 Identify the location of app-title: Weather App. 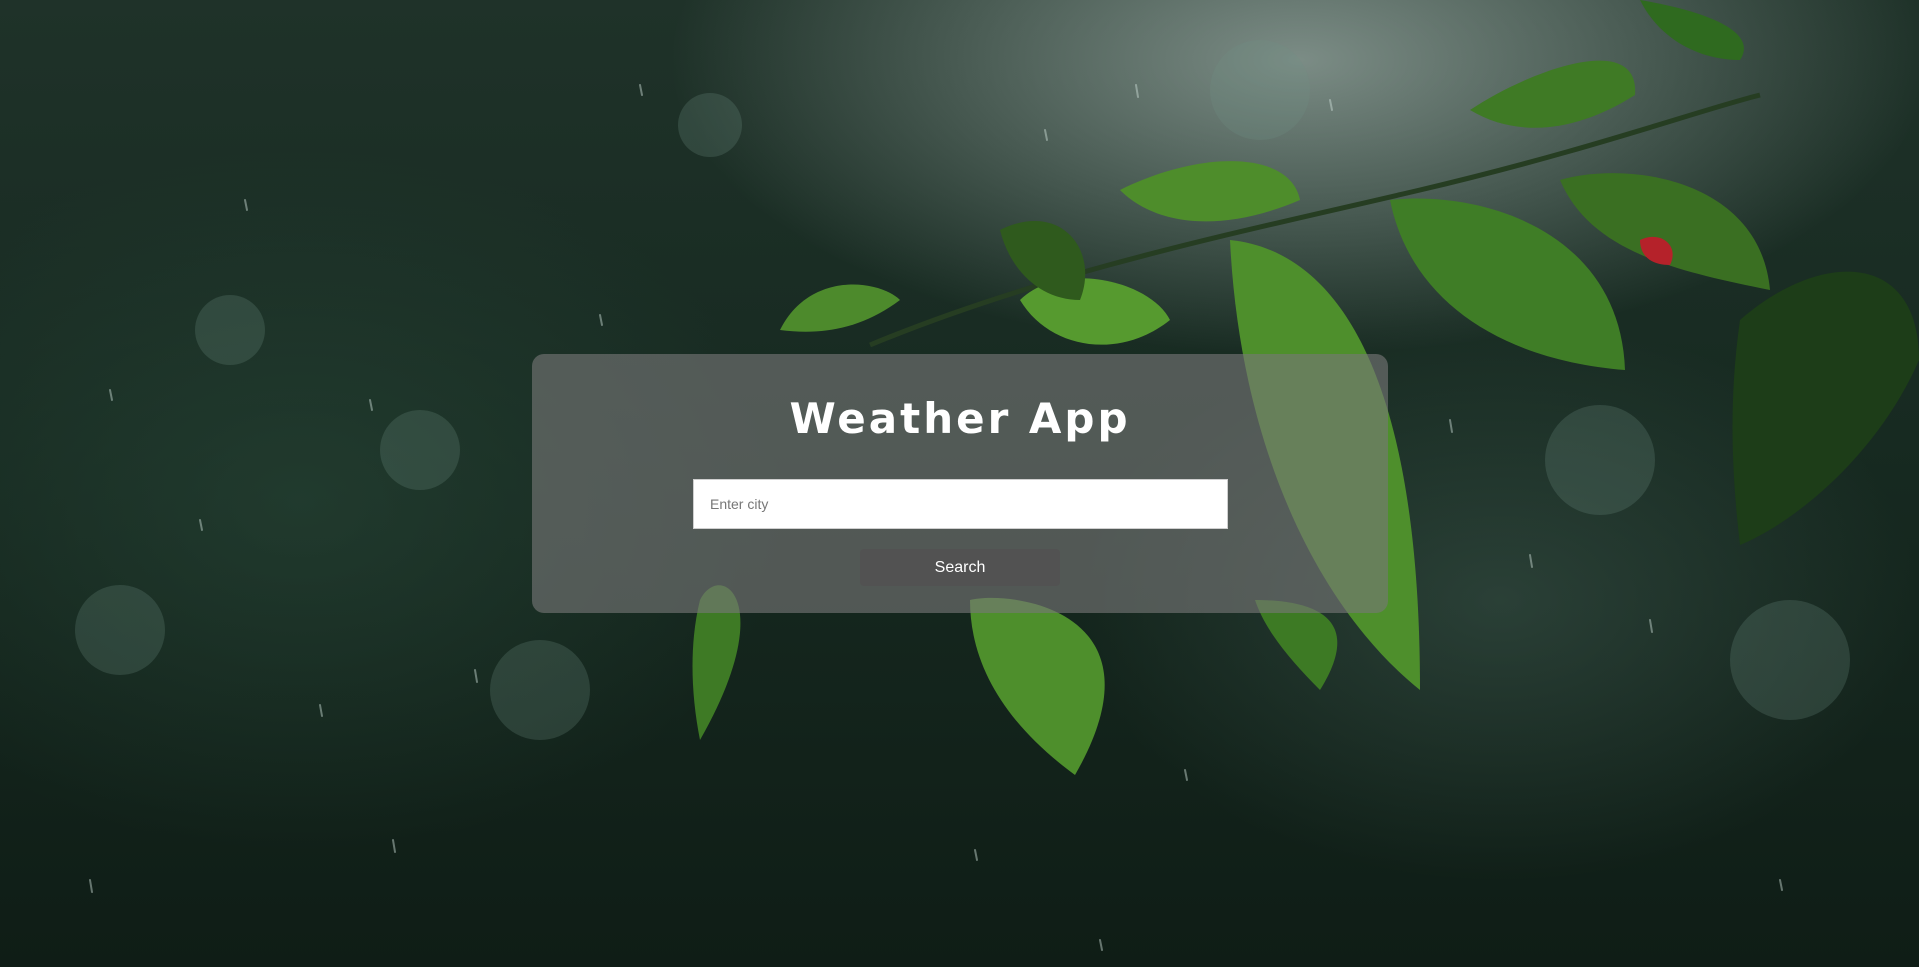
(960, 418).